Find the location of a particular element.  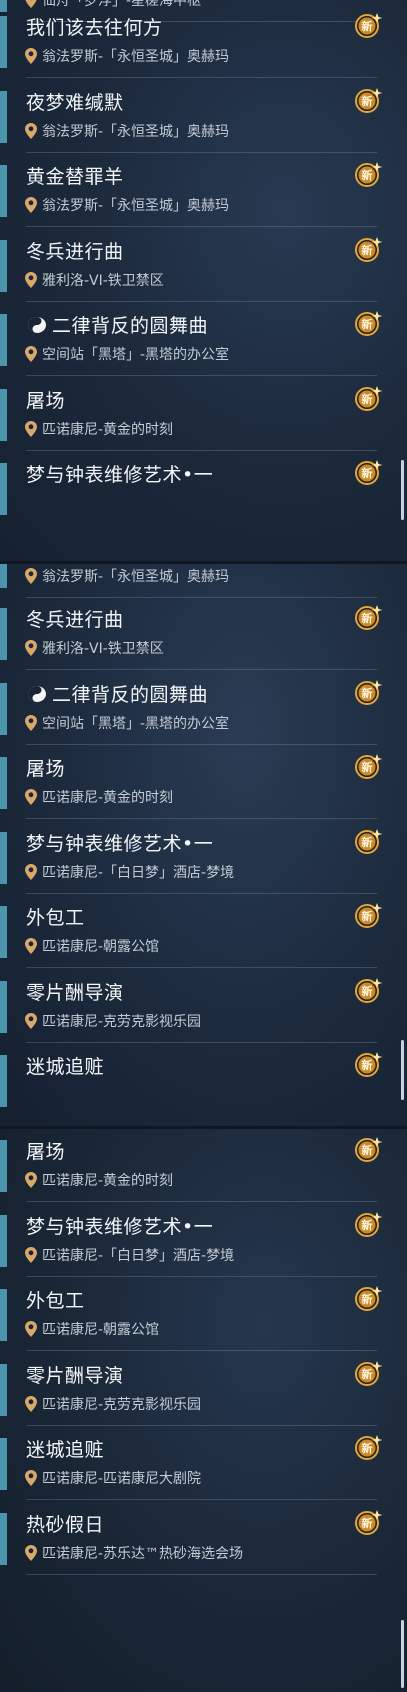

quest-location-text: 雅利洛-VI-铁卫禁区 is located at coordinates (103, 649).